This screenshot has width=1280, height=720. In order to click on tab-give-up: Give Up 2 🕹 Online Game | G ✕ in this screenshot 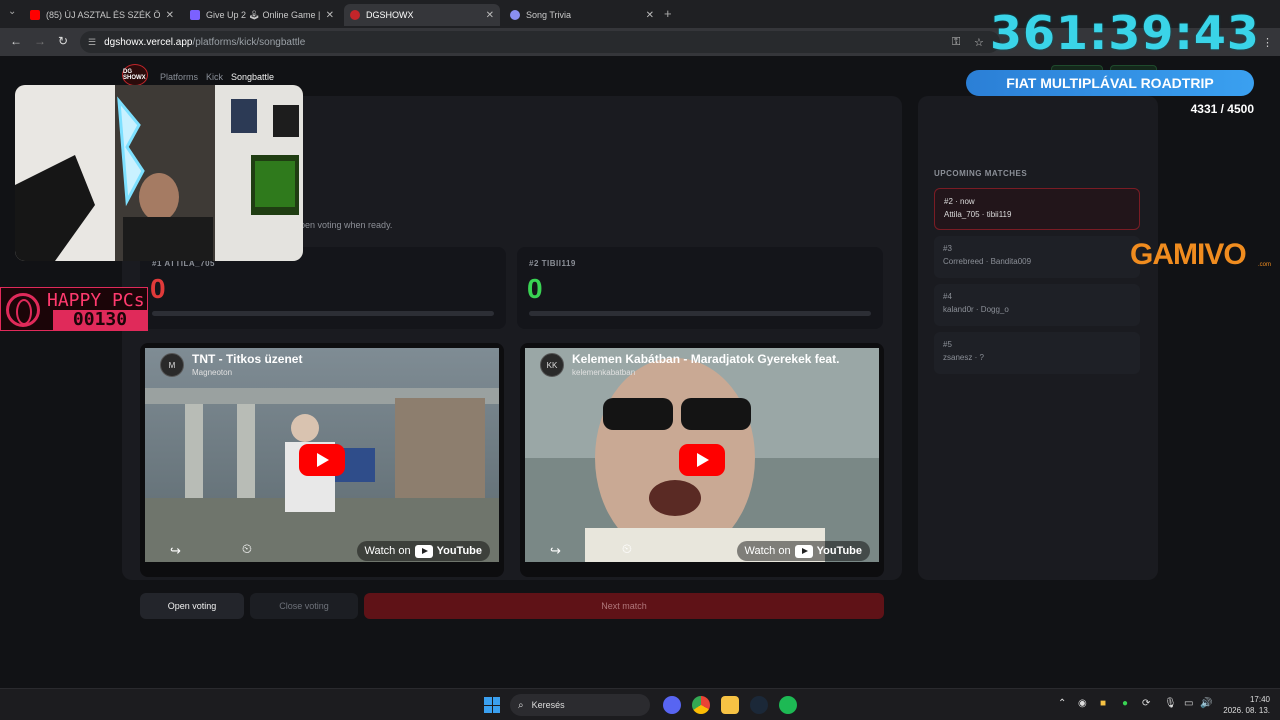, I will do `click(262, 15)`.